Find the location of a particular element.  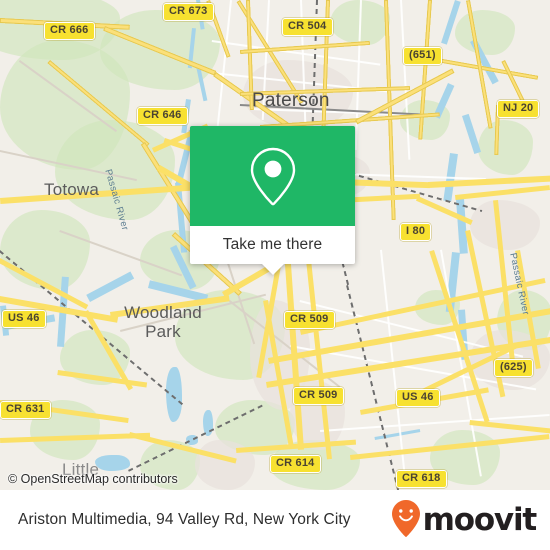

road-shield: CR 618 is located at coordinates (421, 479).